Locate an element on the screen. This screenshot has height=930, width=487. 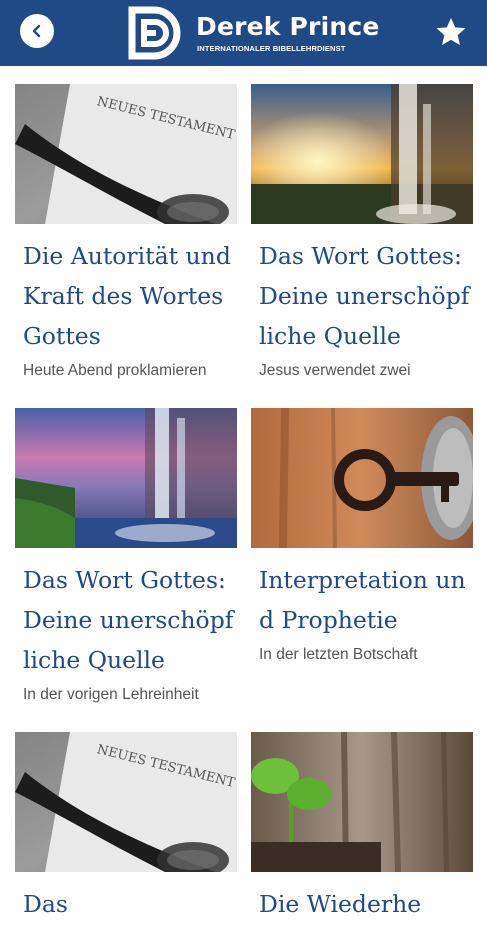
article-title: Interpretation und Prophetie is located at coordinates (362, 600).